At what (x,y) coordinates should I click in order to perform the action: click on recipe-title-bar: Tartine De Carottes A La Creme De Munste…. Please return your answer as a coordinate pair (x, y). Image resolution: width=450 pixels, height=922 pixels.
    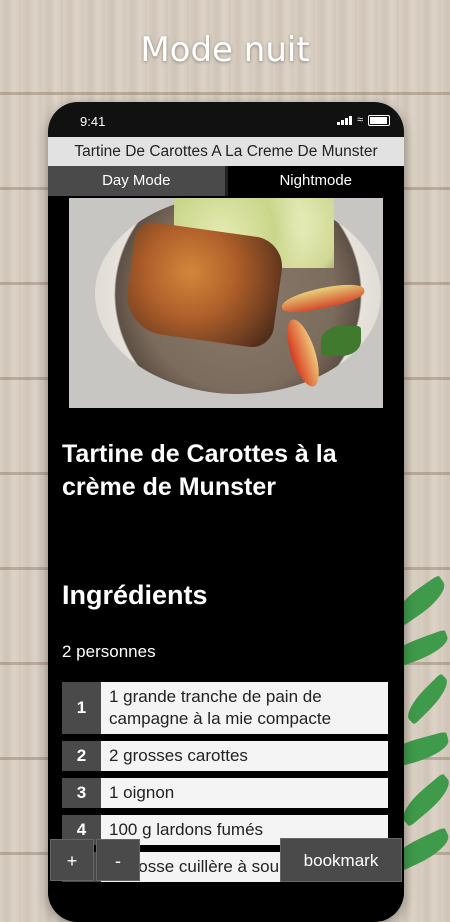
    Looking at the image, I should click on (226, 151).